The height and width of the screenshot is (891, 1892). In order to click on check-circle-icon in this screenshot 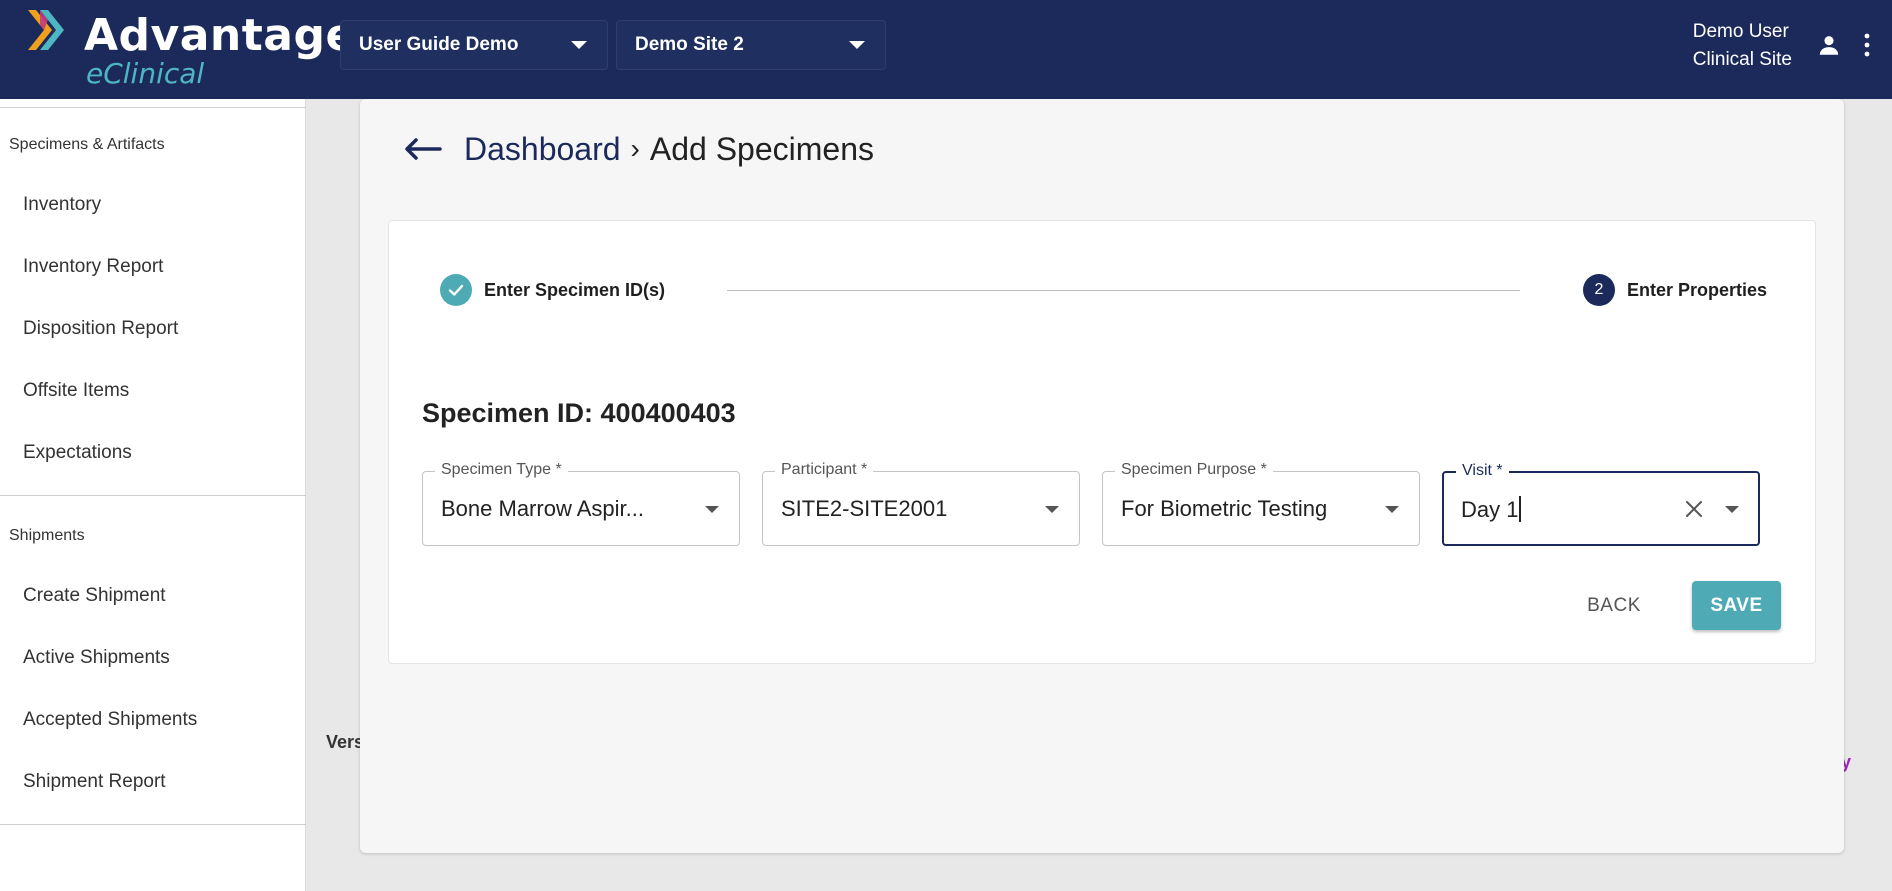, I will do `click(456, 290)`.